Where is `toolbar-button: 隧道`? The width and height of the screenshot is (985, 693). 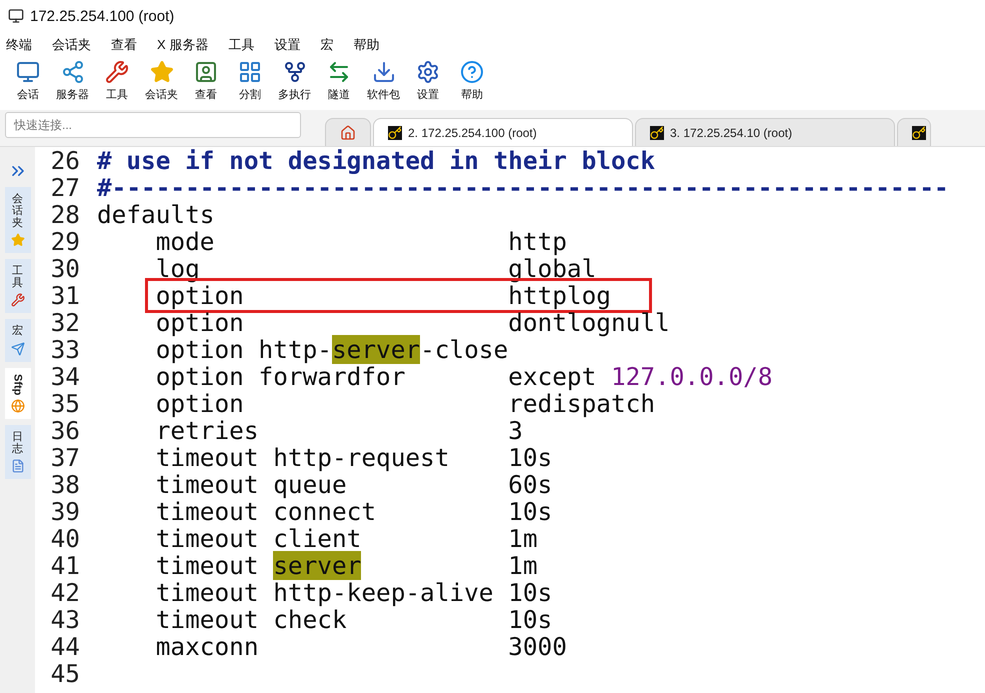 toolbar-button: 隧道 is located at coordinates (339, 81).